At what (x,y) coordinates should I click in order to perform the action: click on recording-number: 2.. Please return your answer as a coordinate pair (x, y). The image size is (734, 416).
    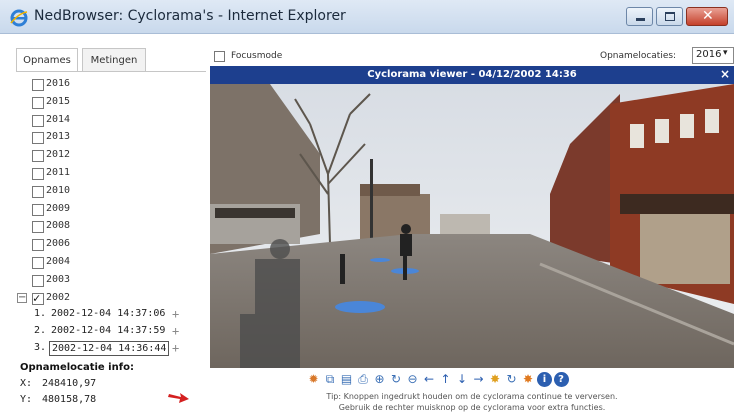
    Looking at the image, I should click on (40, 330).